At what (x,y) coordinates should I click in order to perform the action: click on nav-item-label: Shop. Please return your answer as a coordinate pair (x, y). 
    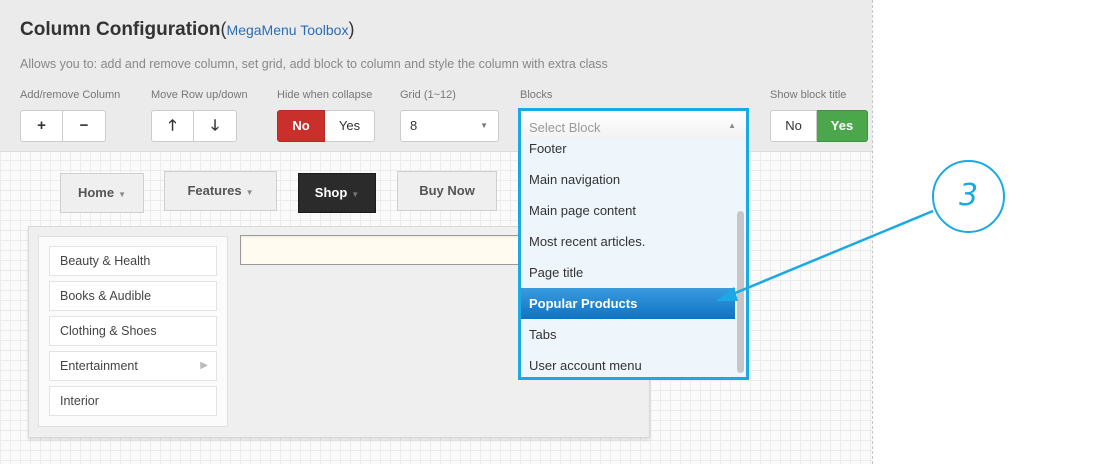
    Looking at the image, I should click on (331, 192).